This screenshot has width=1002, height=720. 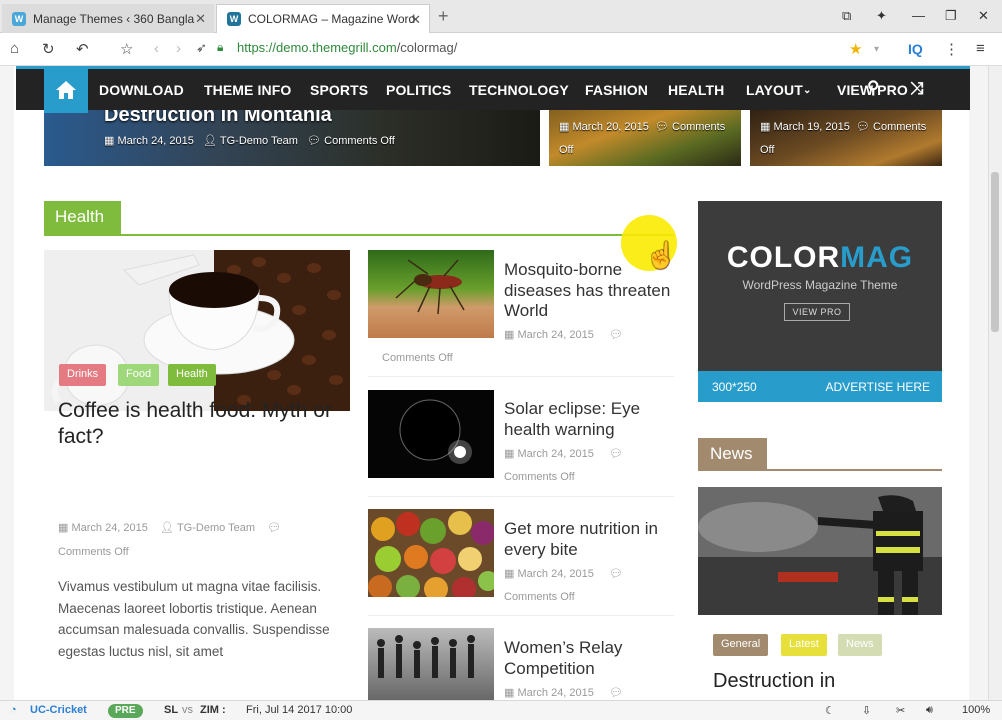 I want to click on chevron-down-icon: ▾, so click(x=876, y=49).